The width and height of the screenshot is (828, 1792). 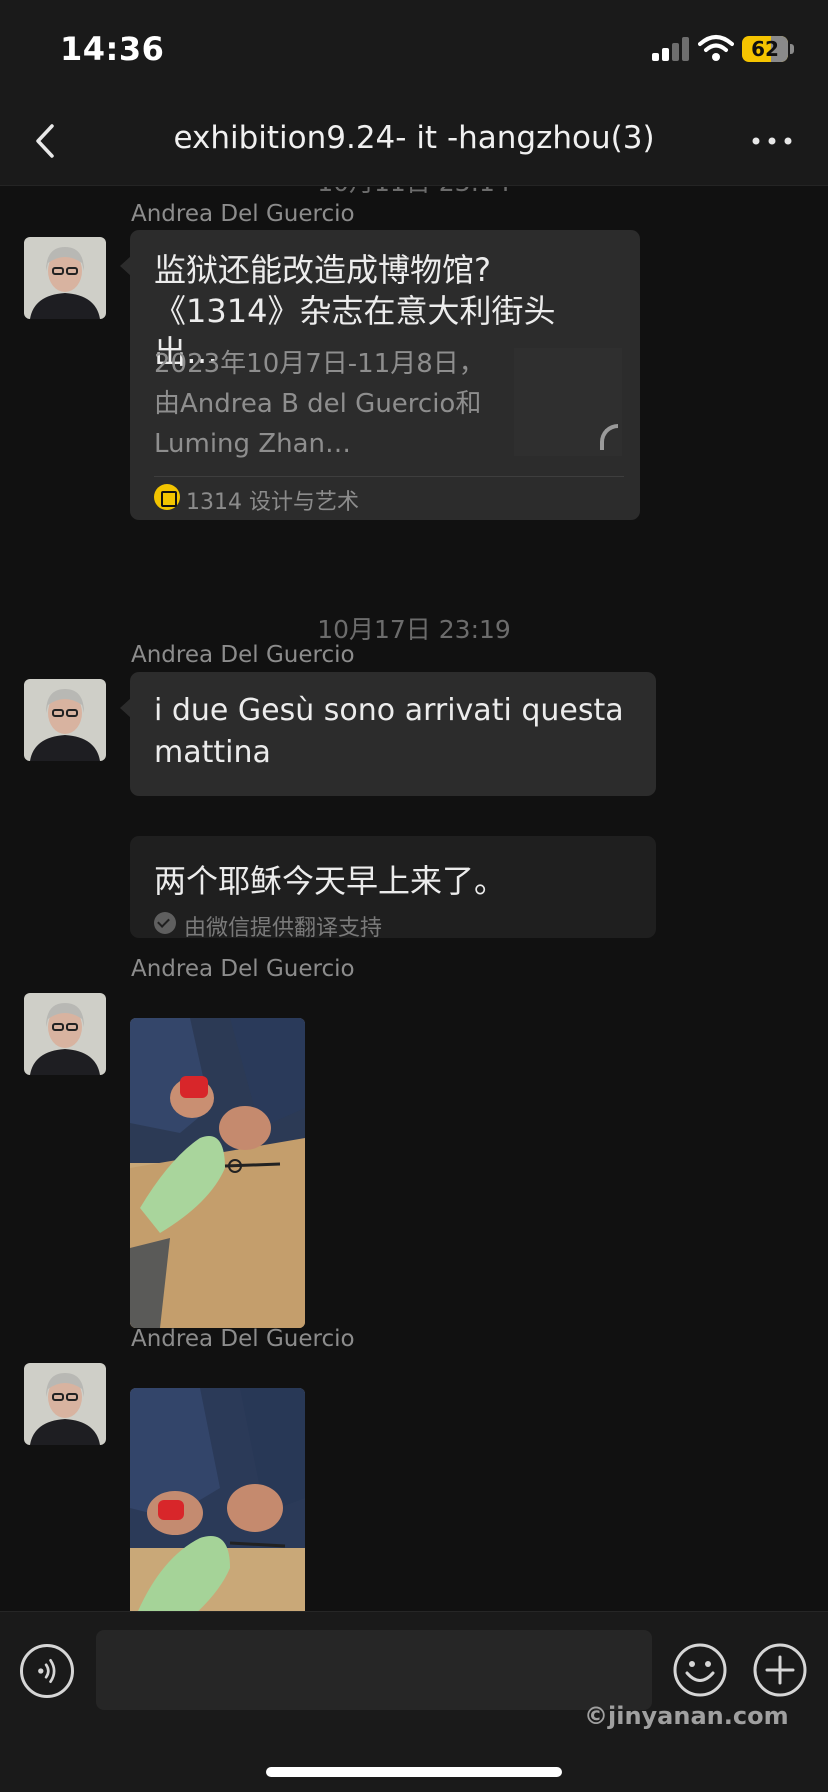 I want to click on link-card-thumbnail, so click(x=568, y=402).